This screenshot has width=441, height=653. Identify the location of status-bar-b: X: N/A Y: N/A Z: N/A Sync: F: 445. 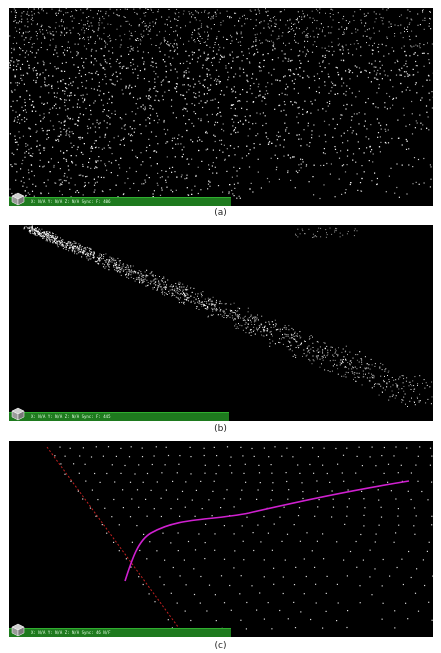
(119, 416).